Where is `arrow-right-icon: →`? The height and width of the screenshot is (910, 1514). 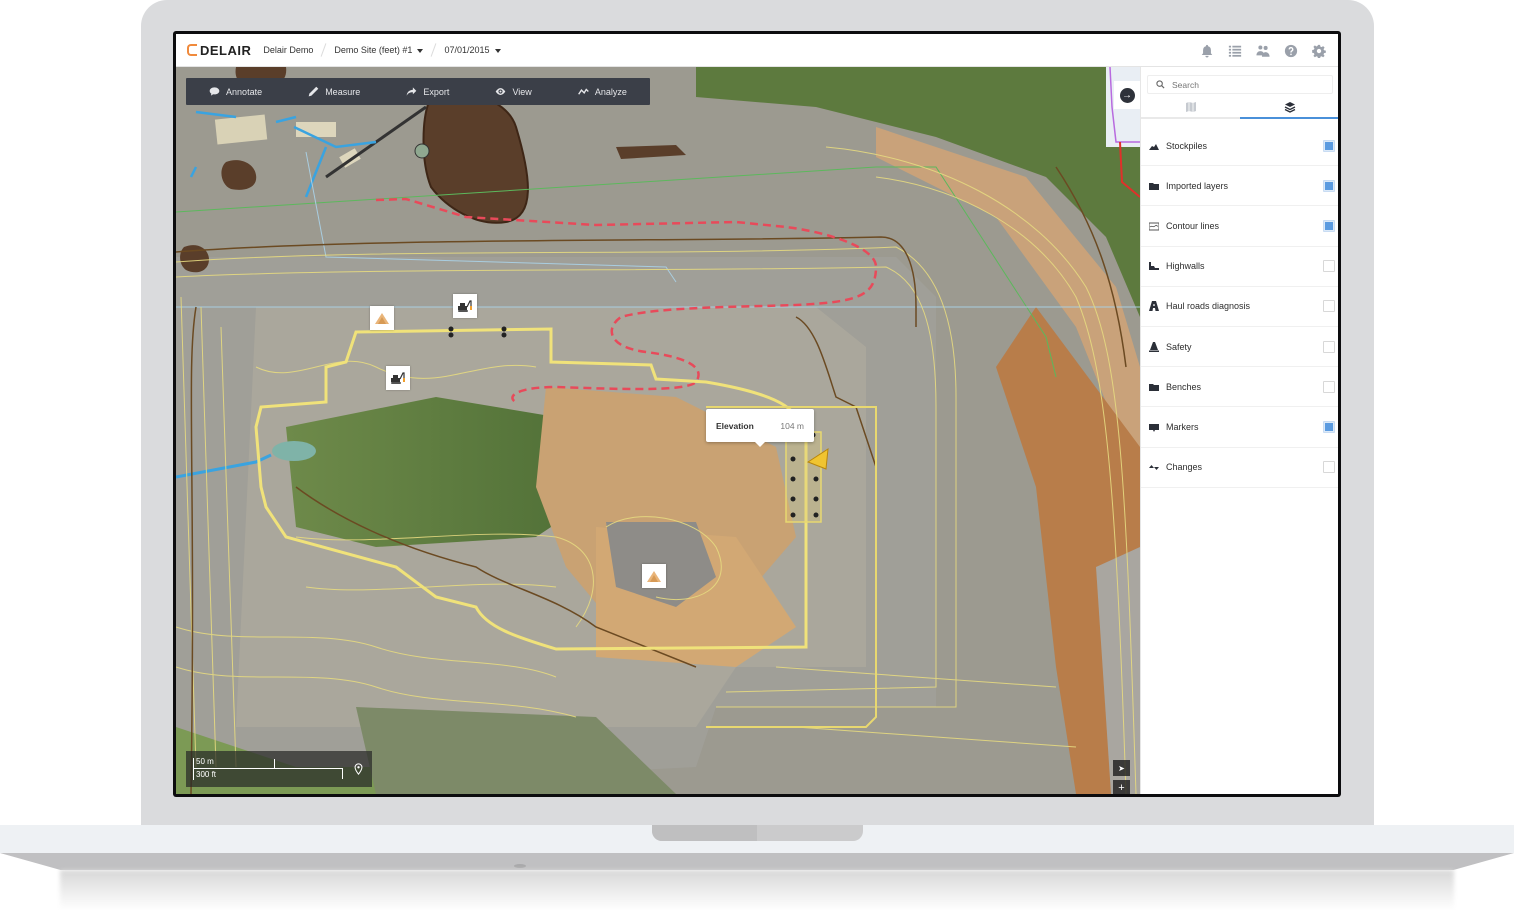 arrow-right-icon: → is located at coordinates (1127, 95).